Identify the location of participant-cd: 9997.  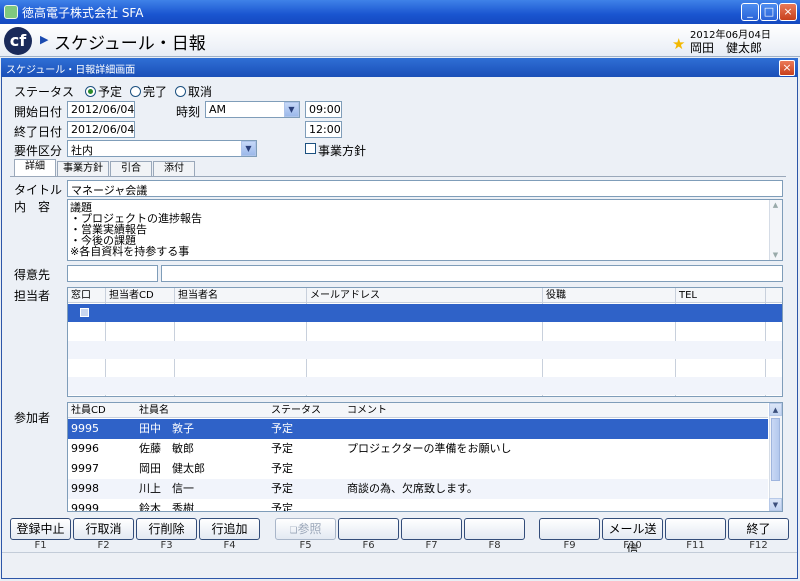
(85, 468).